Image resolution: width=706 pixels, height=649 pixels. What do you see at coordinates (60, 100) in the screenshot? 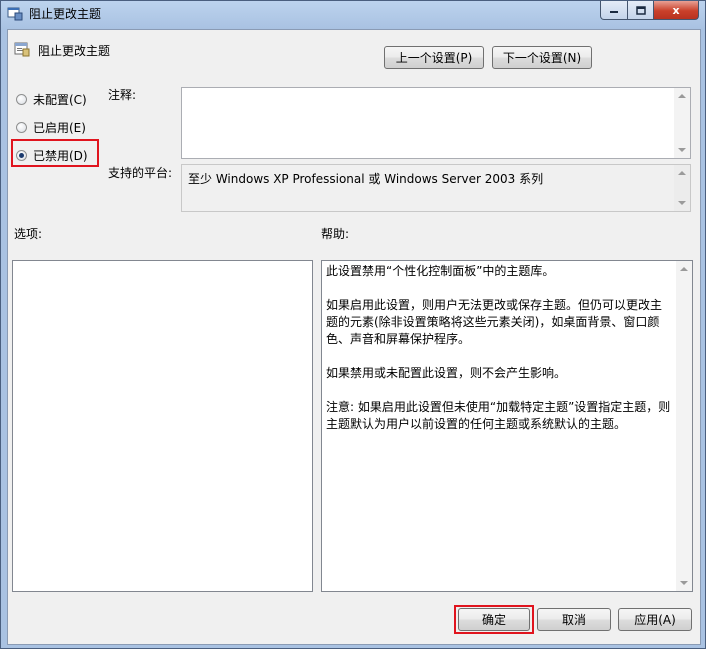
I see `radio-label: 未配置(C)` at bounding box center [60, 100].